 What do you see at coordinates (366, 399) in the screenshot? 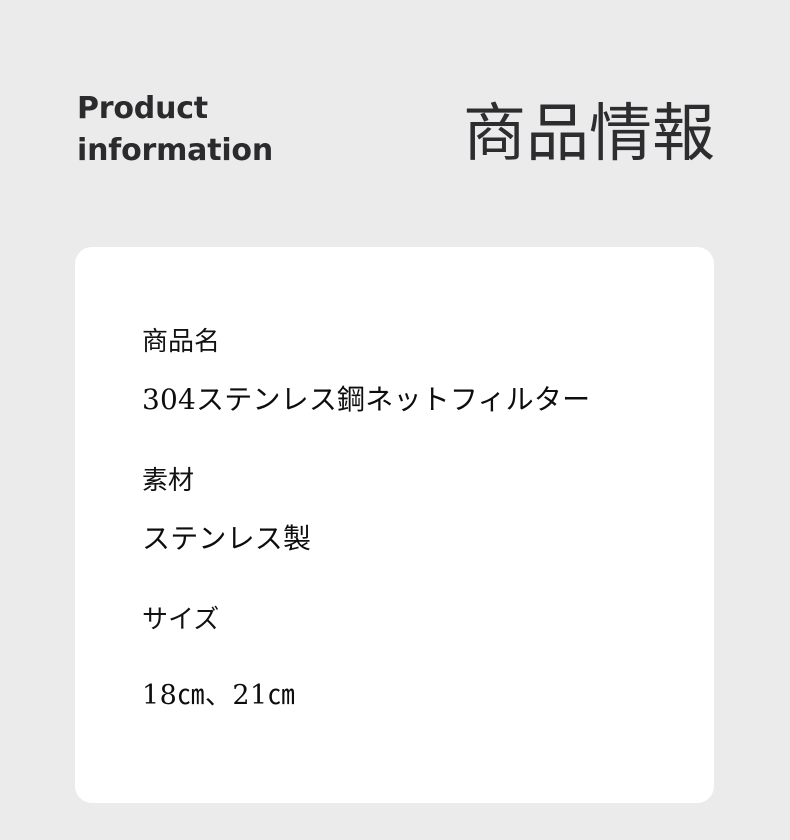
I see `spec-value-product-name: 304ステンレス鋼ネットフィルター` at bounding box center [366, 399].